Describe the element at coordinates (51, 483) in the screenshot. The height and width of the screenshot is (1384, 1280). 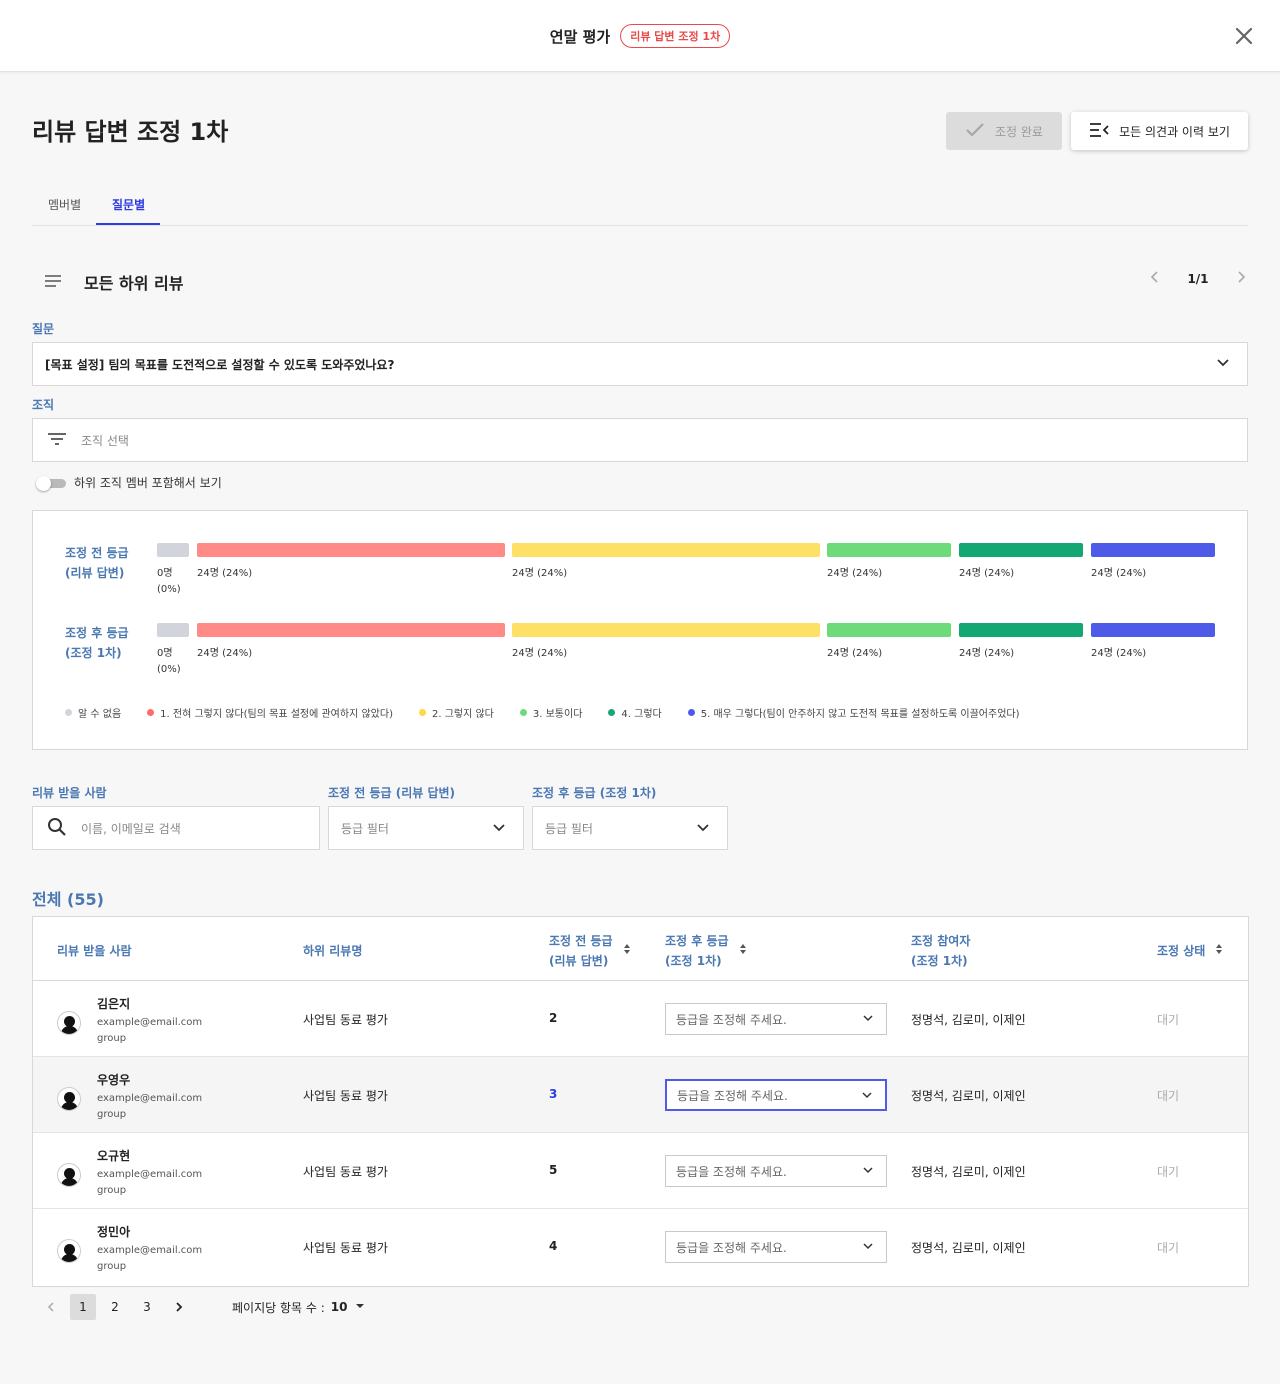
I see `sub-org-toggle` at that location.